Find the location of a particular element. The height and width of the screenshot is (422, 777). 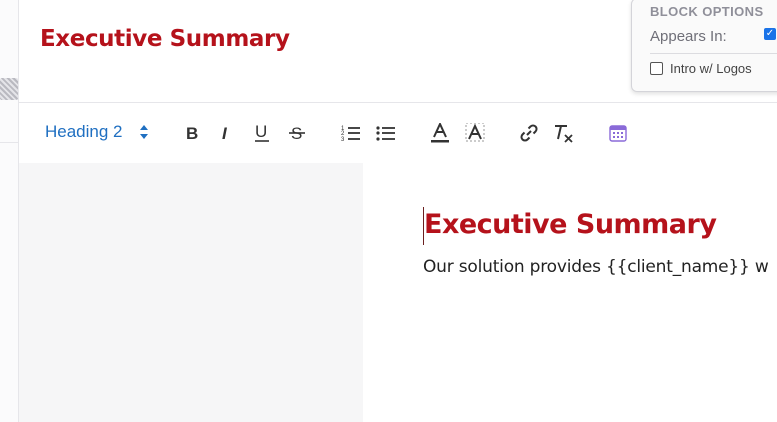

editor-toolbar: Heading 2 B I U S 1 2 3 is located at coordinates (398, 133).